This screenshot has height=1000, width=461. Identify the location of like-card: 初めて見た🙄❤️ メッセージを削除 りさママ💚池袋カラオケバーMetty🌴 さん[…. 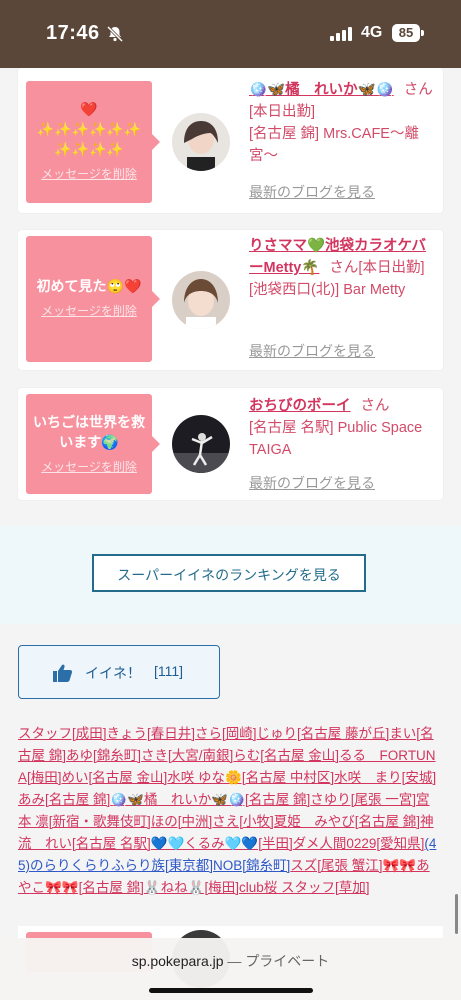
(230, 300).